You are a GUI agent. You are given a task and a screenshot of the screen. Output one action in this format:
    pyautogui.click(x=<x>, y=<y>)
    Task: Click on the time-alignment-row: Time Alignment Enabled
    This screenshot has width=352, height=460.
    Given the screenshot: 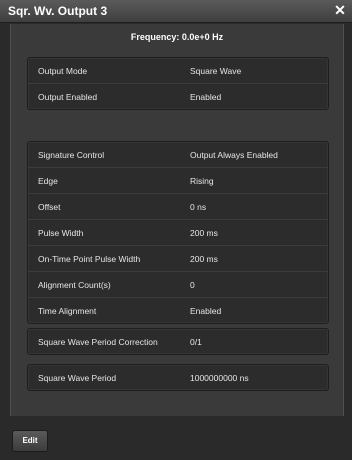 What is the action you would take?
    pyautogui.click(x=178, y=310)
    